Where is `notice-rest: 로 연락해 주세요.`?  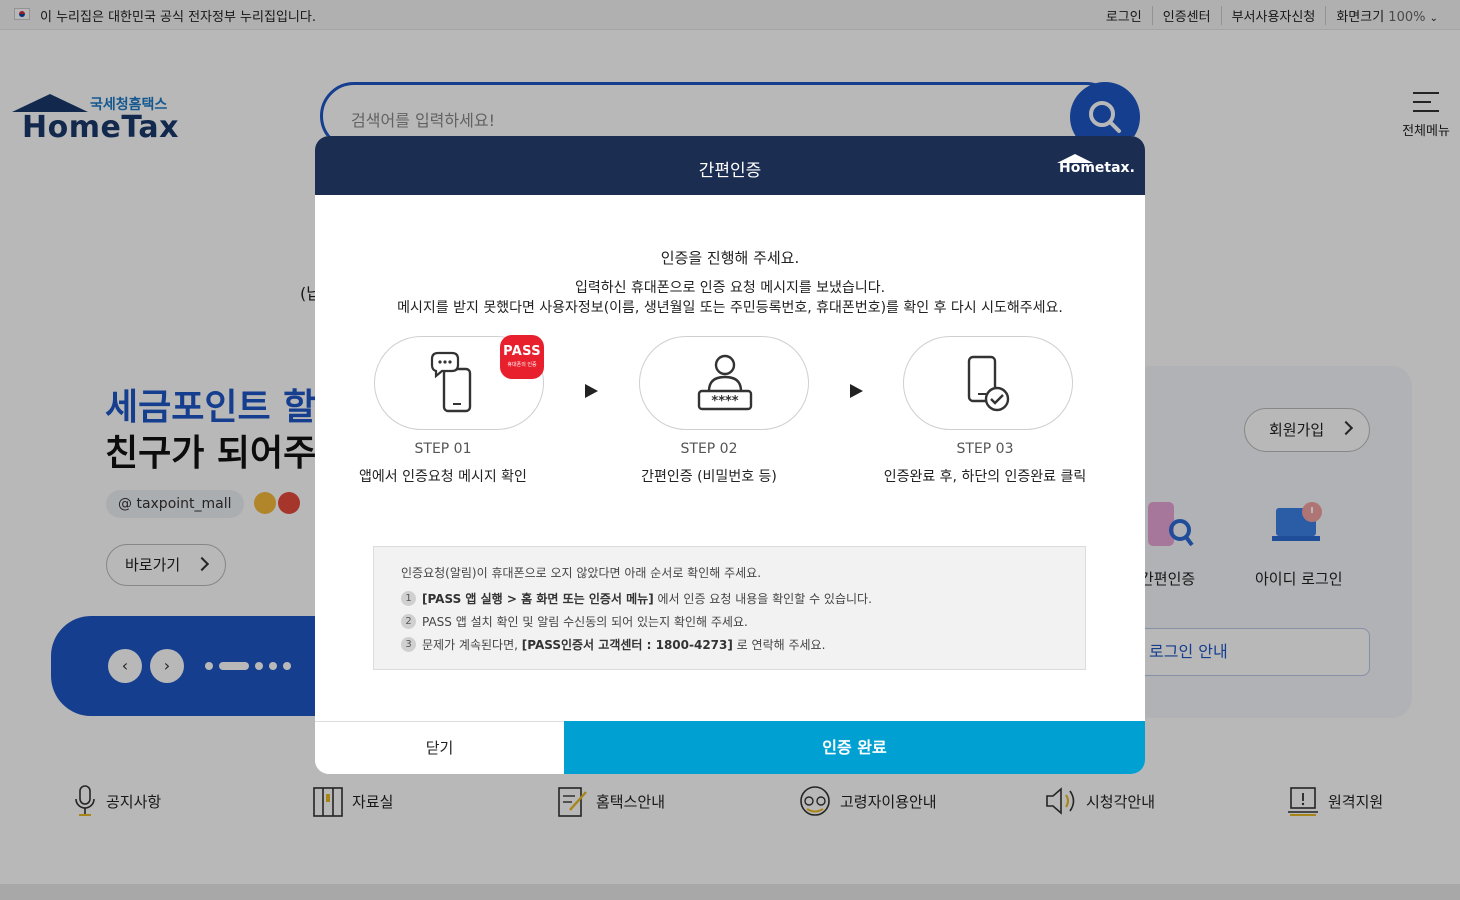
notice-rest: 로 연락해 주세요. is located at coordinates (779, 645).